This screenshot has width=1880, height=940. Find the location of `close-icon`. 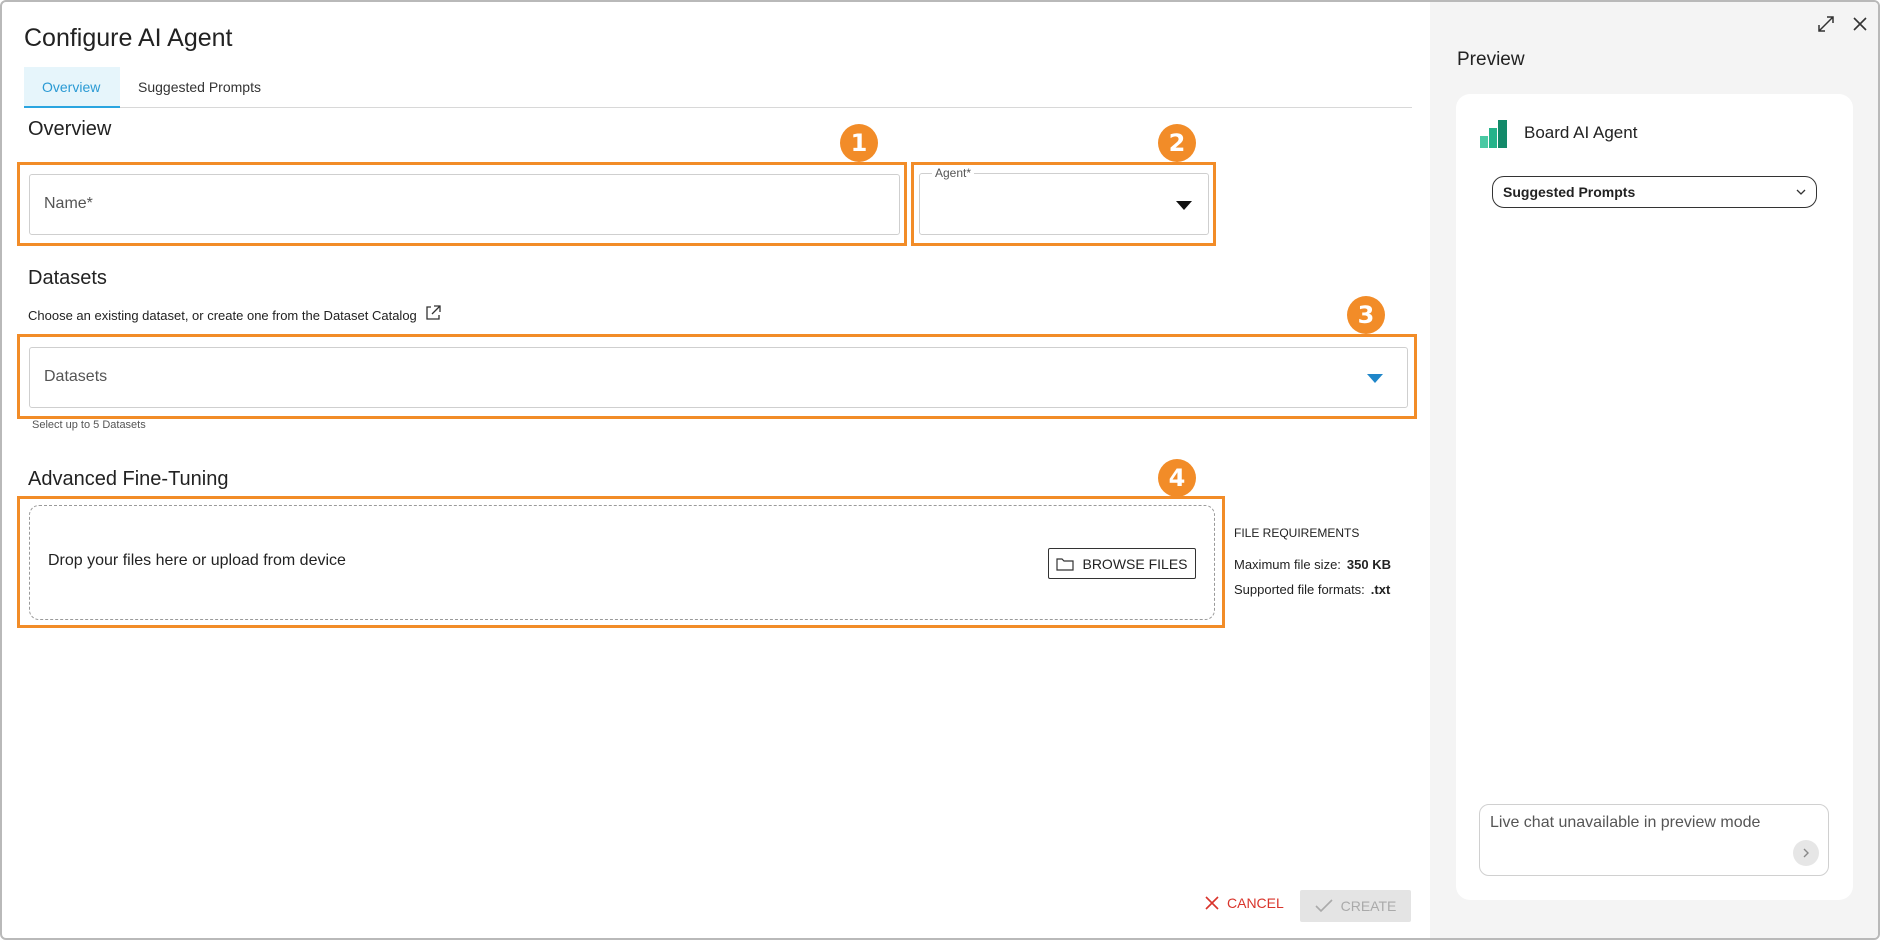

close-icon is located at coordinates (1860, 24).